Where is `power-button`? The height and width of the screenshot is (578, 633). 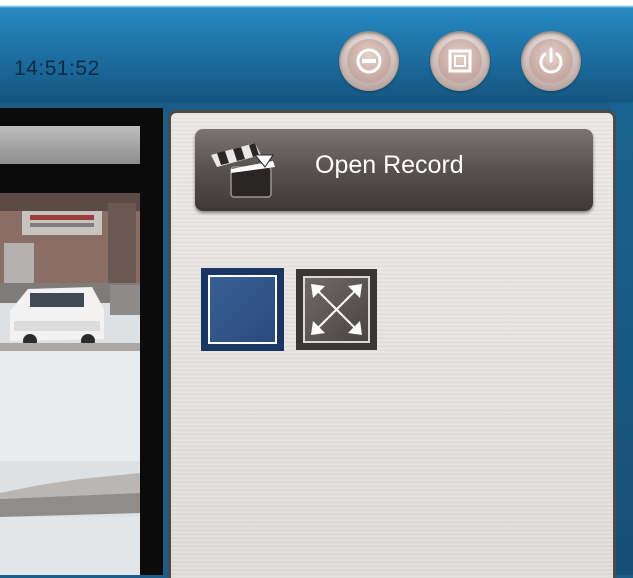 power-button is located at coordinates (551, 61).